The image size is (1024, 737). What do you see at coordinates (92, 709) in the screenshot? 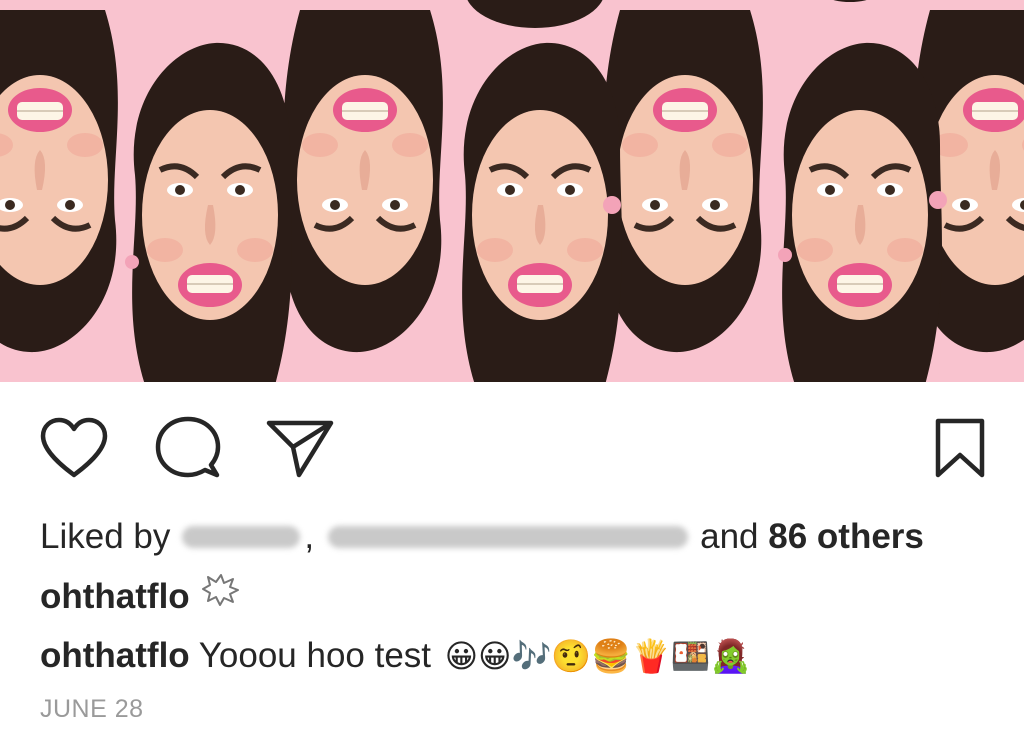
I see `post-date: JUNE 28` at bounding box center [92, 709].